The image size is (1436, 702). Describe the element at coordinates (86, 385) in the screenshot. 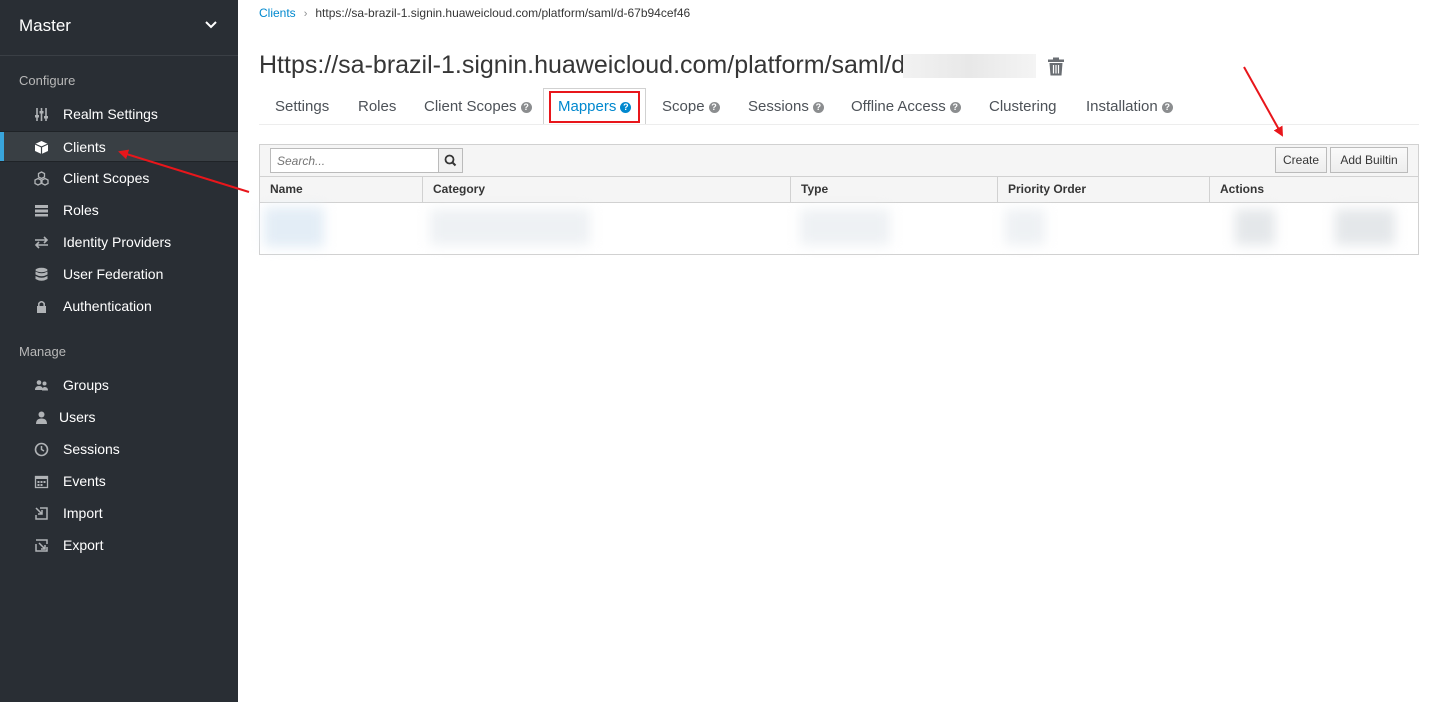

I see `sidebar-item-label: Groups` at that location.